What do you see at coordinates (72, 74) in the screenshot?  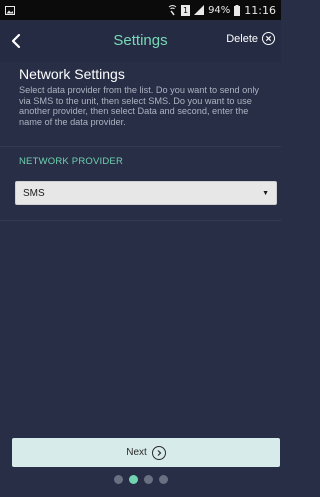 I see `section-heading: Network Settings` at bounding box center [72, 74].